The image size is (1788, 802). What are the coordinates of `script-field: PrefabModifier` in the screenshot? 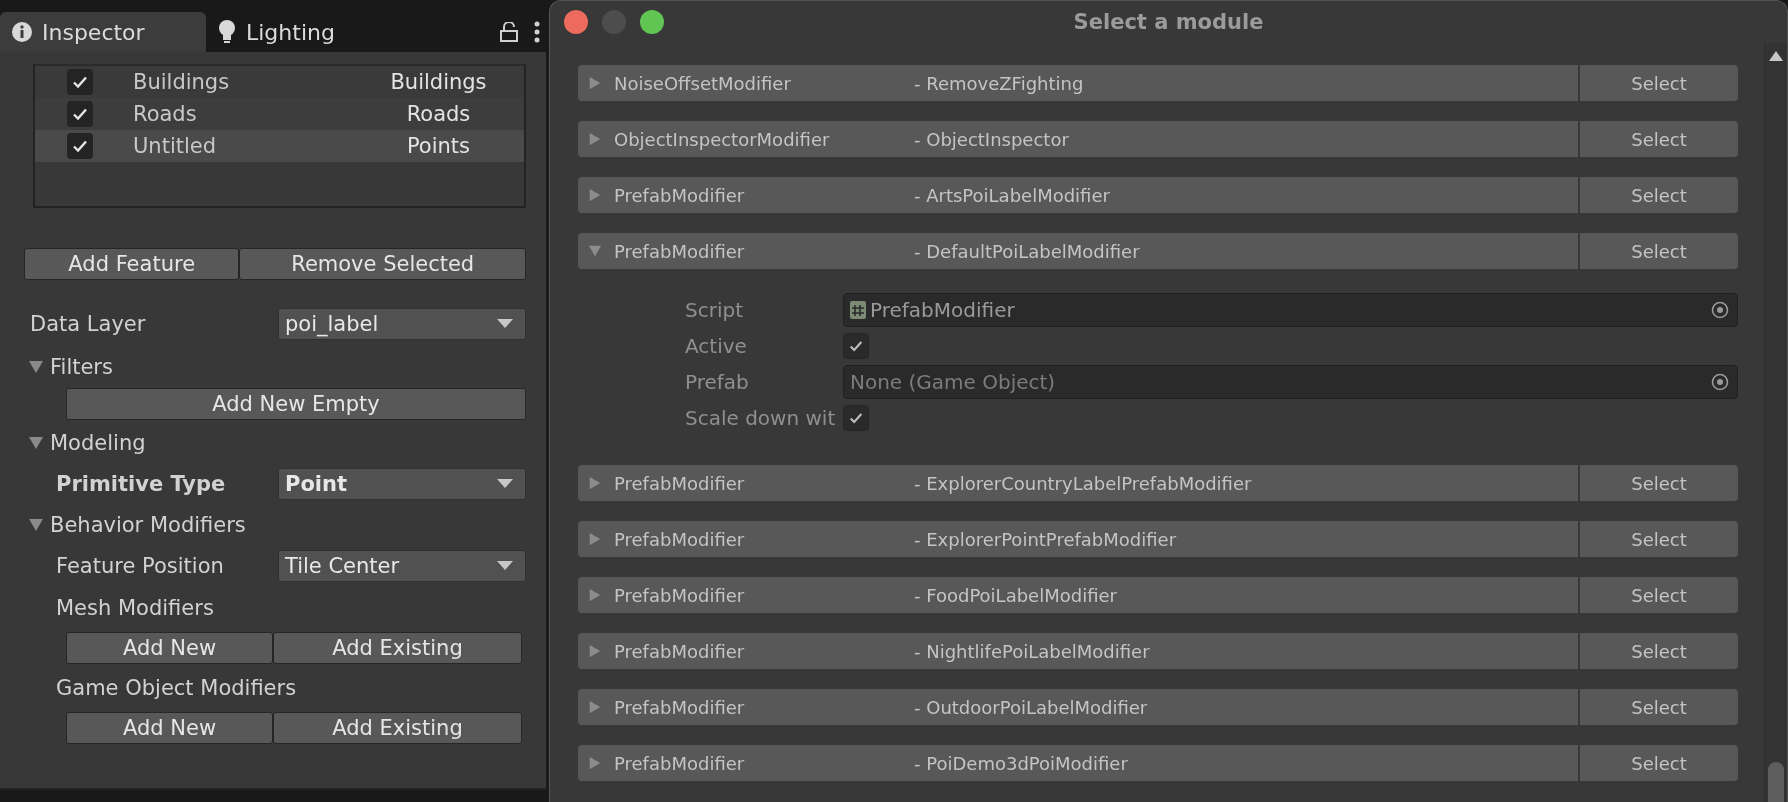 It's located at (1290, 310).